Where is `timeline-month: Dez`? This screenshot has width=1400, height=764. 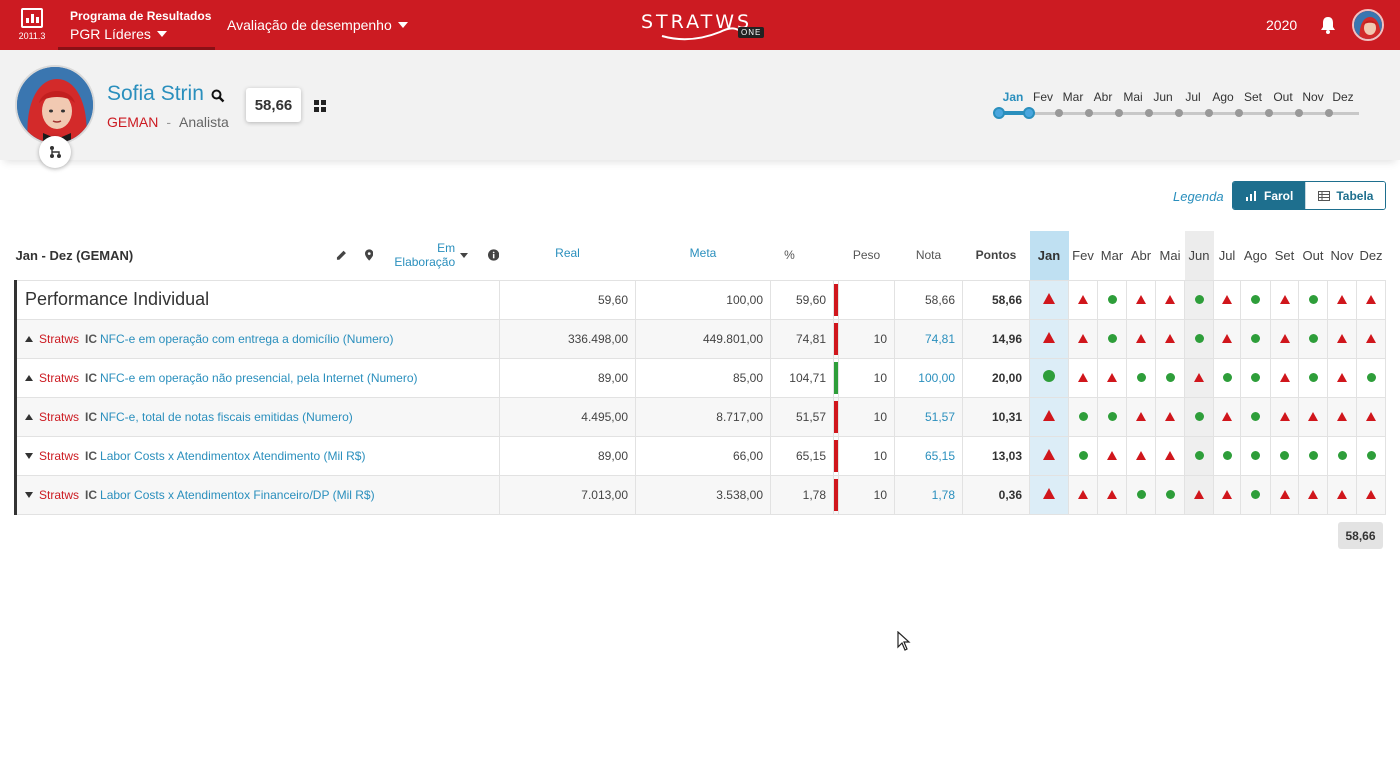 timeline-month: Dez is located at coordinates (1342, 97).